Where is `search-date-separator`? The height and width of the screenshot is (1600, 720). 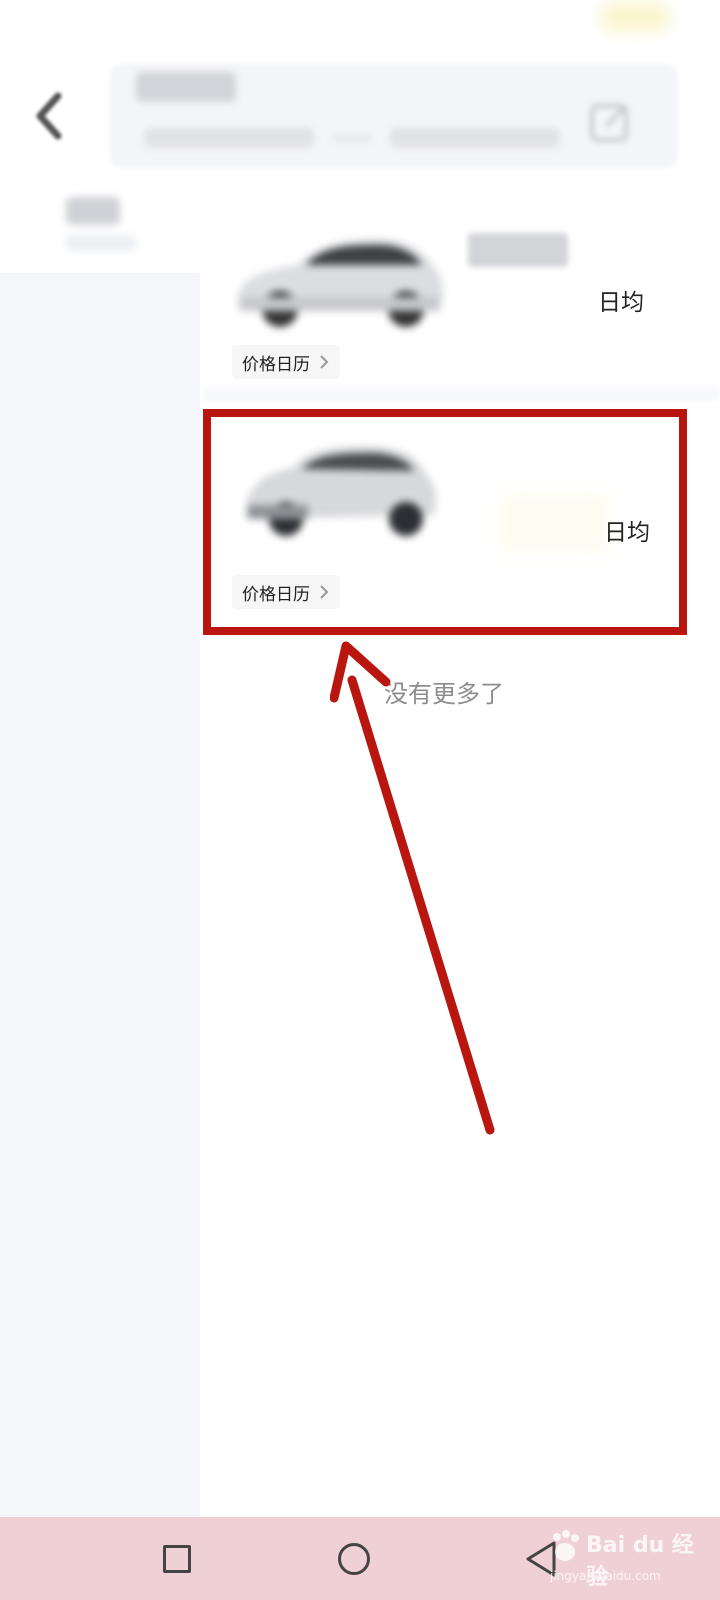
search-date-separator is located at coordinates (352, 138).